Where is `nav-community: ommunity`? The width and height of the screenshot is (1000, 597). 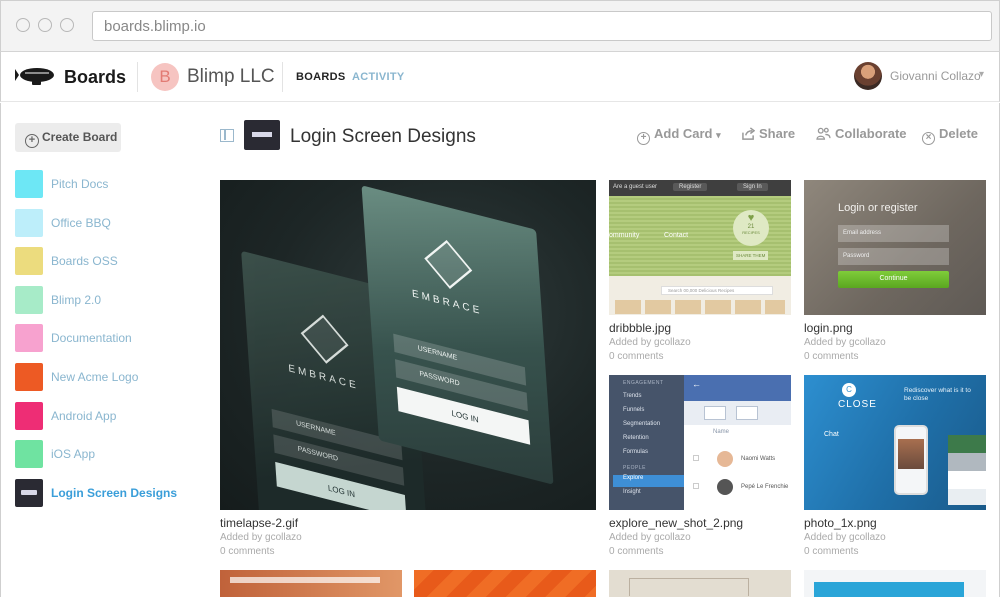 nav-community: ommunity is located at coordinates (624, 235).